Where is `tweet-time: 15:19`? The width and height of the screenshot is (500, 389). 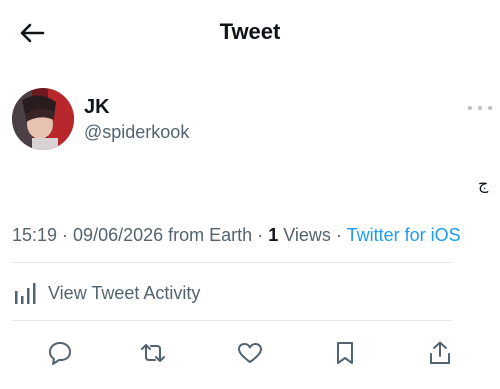
tweet-time: 15:19 is located at coordinates (35, 235).